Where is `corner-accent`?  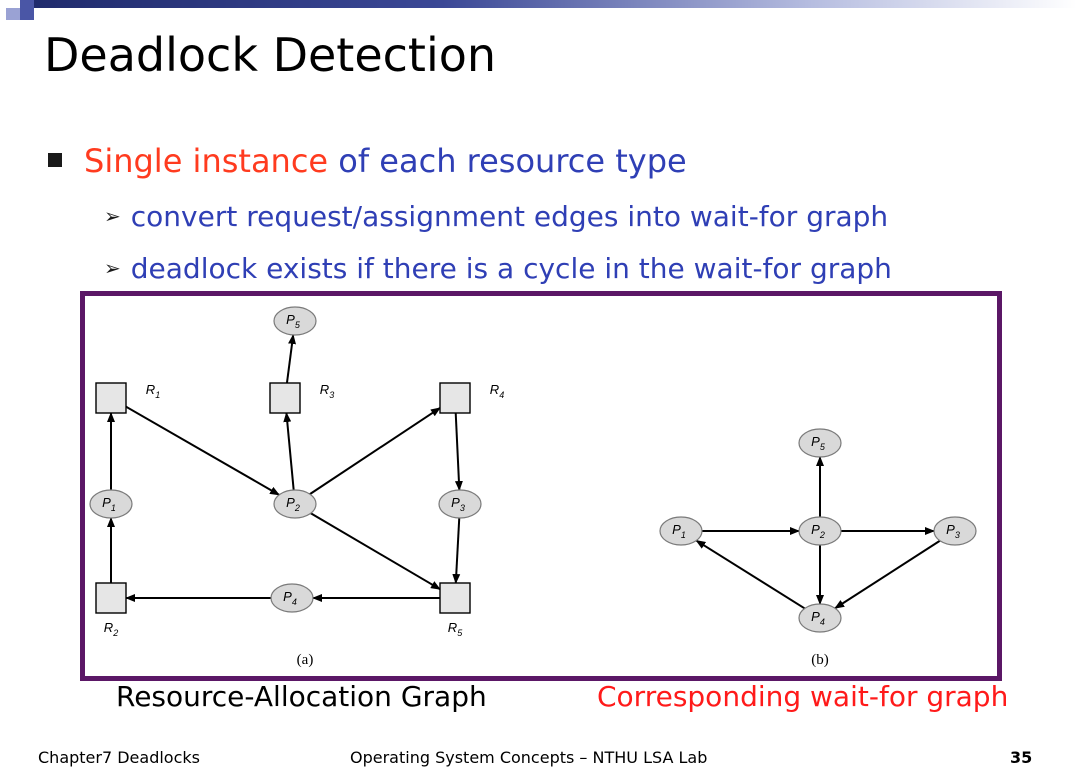 corner-accent is located at coordinates (27, 10).